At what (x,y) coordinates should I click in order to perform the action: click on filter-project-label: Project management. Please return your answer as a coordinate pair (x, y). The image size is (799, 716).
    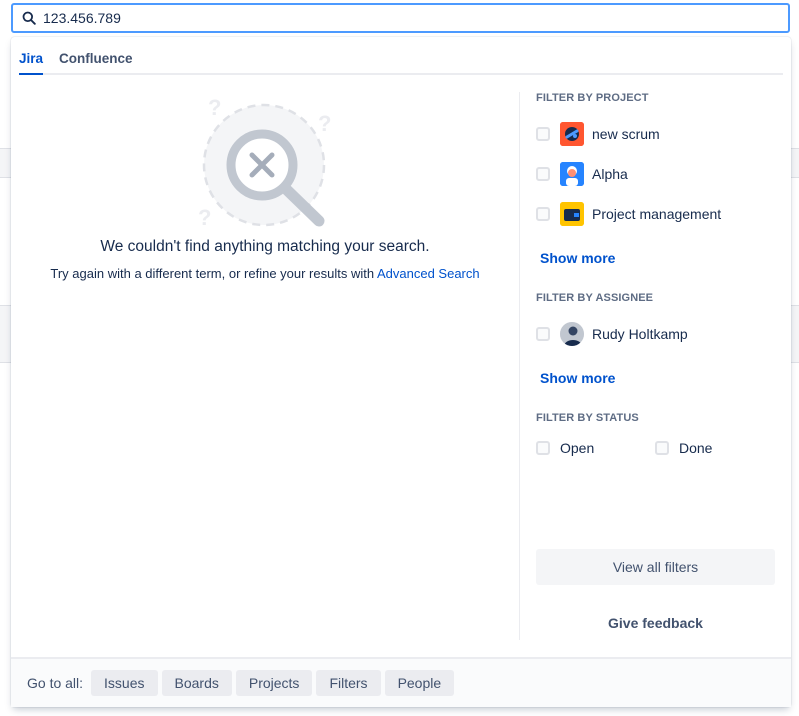
    Looking at the image, I should click on (657, 214).